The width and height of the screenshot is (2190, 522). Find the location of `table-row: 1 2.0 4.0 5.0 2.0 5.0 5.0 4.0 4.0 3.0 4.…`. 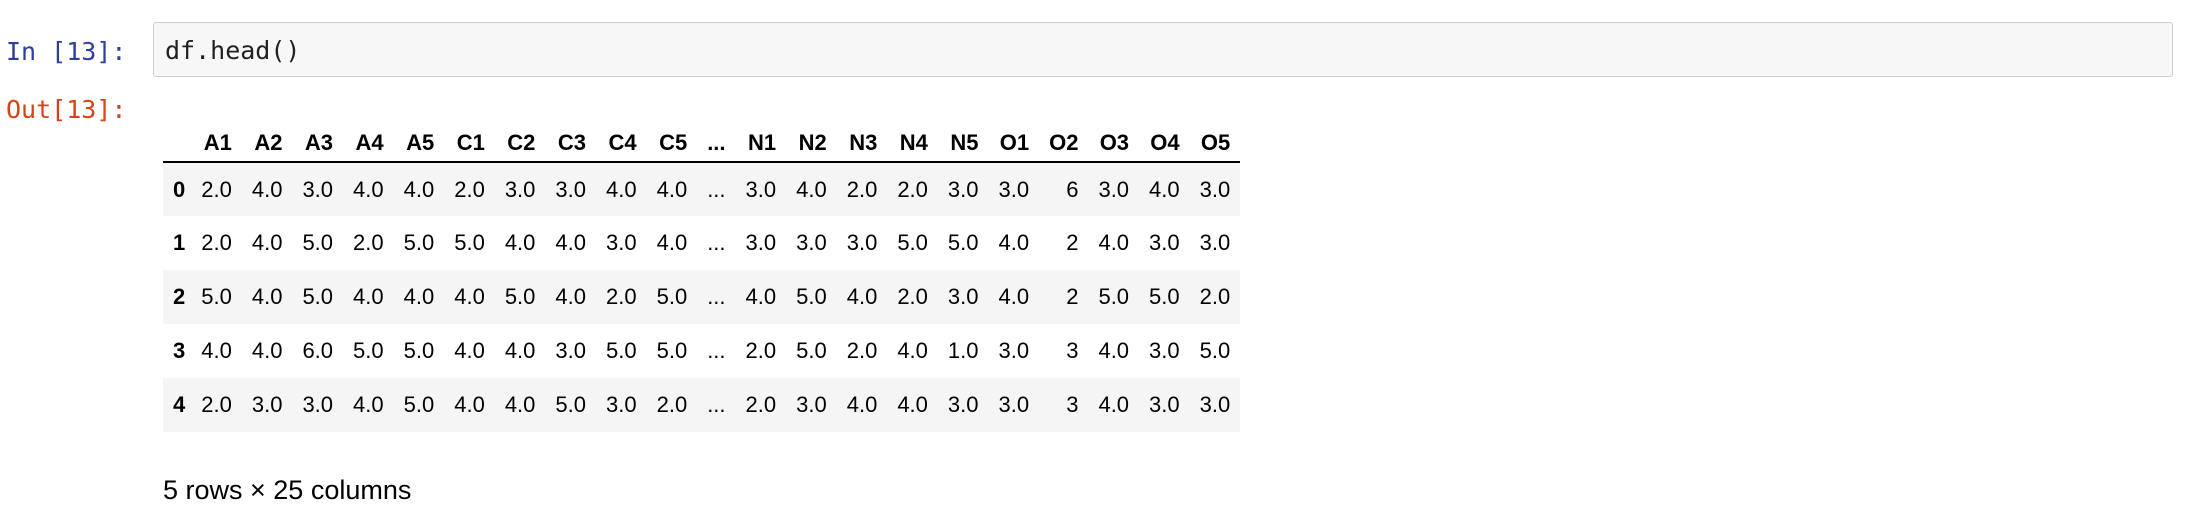

table-row: 1 2.0 4.0 5.0 2.0 5.0 5.0 4.0 4.0 3.0 4.… is located at coordinates (701, 243).